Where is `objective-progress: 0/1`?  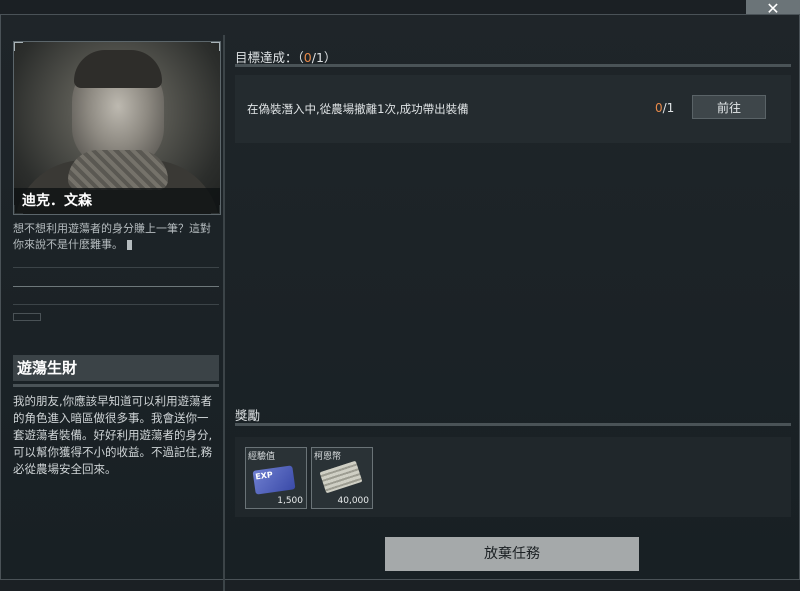
objective-progress: 0/1 is located at coordinates (664, 108).